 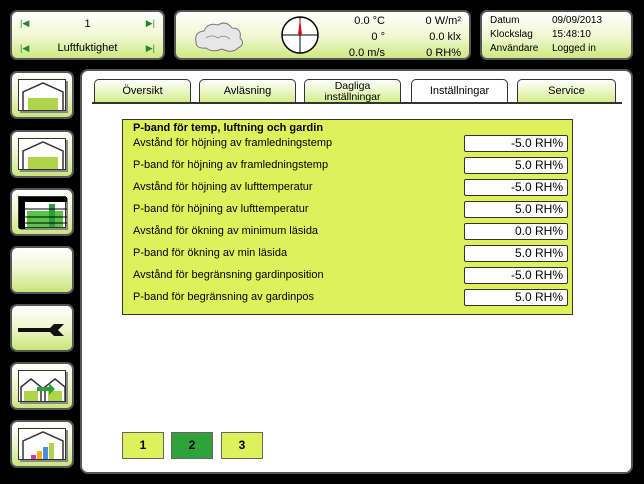 I want to click on greenhouse-bars-icon, so click(x=42, y=444).